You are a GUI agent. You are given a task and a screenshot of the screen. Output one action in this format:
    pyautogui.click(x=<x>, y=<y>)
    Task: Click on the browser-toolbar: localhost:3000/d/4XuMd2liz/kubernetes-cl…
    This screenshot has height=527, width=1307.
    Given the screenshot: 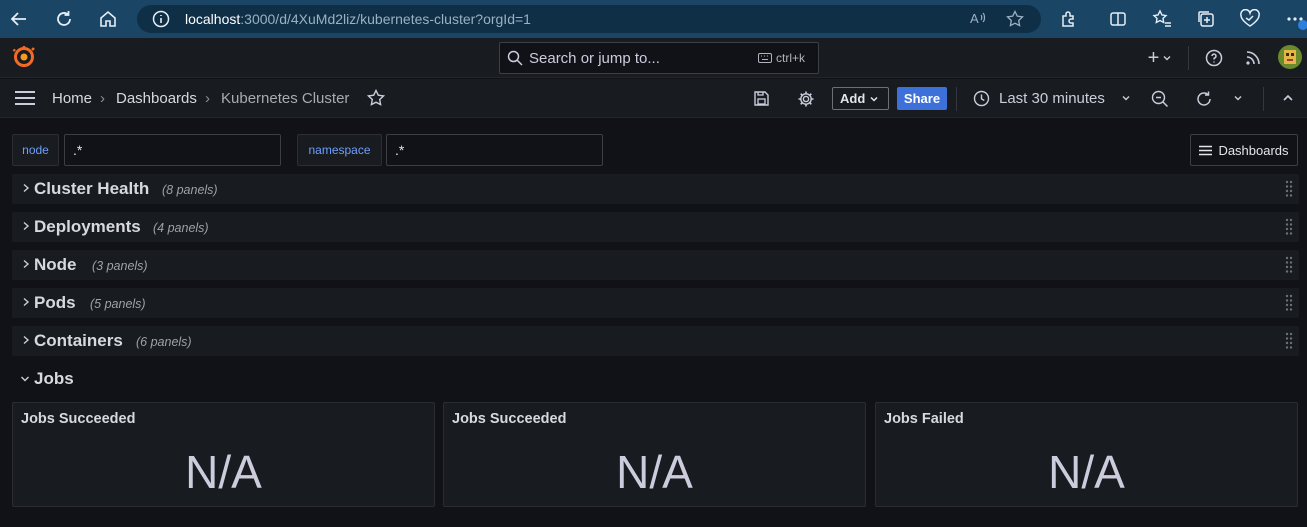 What is the action you would take?
    pyautogui.click(x=653, y=19)
    